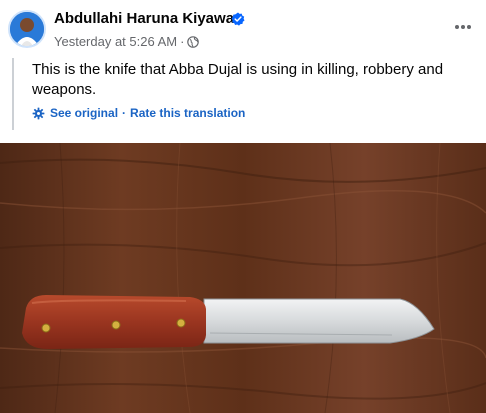 This screenshot has width=486, height=413. I want to click on author-name: Abdullahi Haruna Kiyawa, so click(144, 18).